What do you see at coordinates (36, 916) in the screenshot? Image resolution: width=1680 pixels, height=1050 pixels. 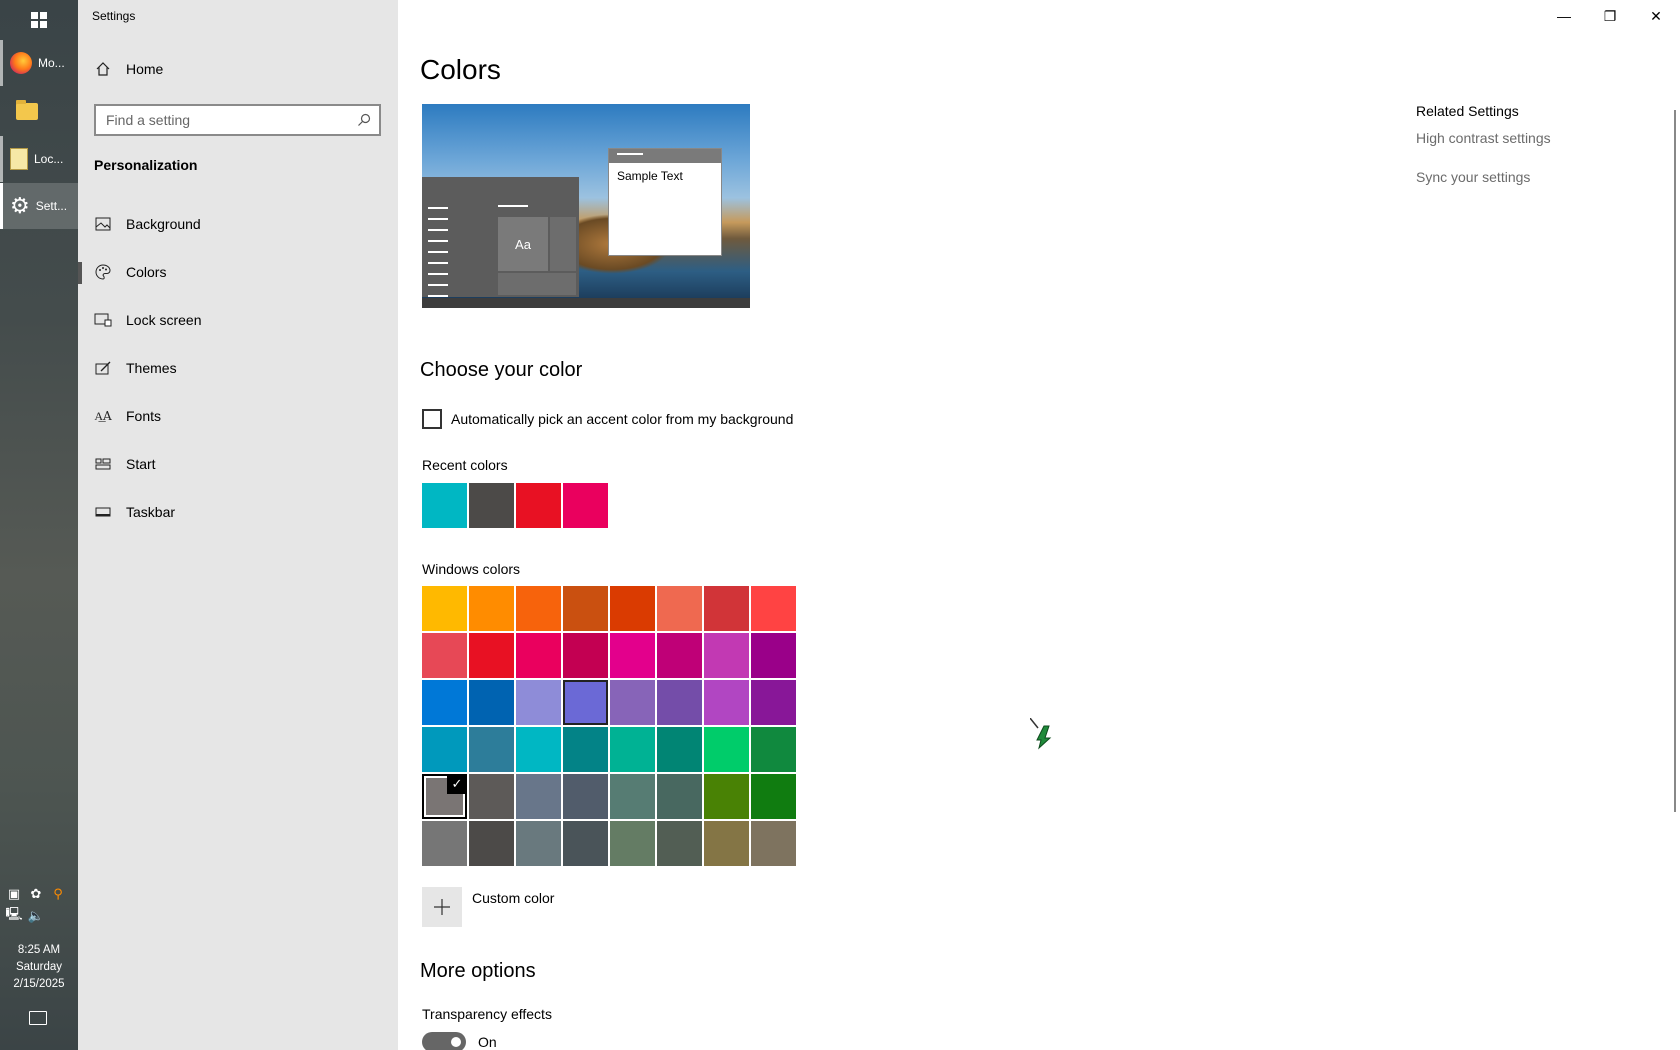 I see `volume-icon: 🔈` at bounding box center [36, 916].